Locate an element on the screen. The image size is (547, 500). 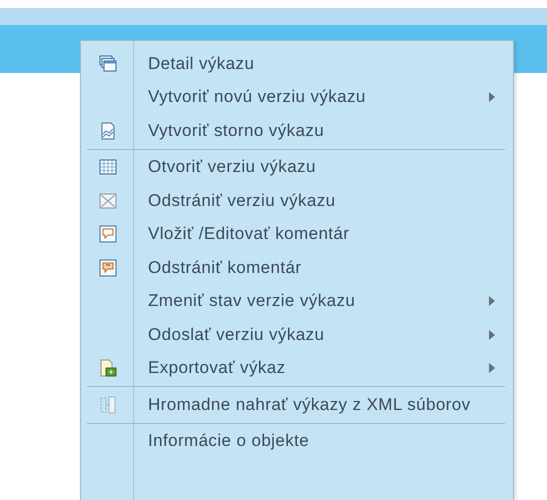
chart-document-icon is located at coordinates (107, 131).